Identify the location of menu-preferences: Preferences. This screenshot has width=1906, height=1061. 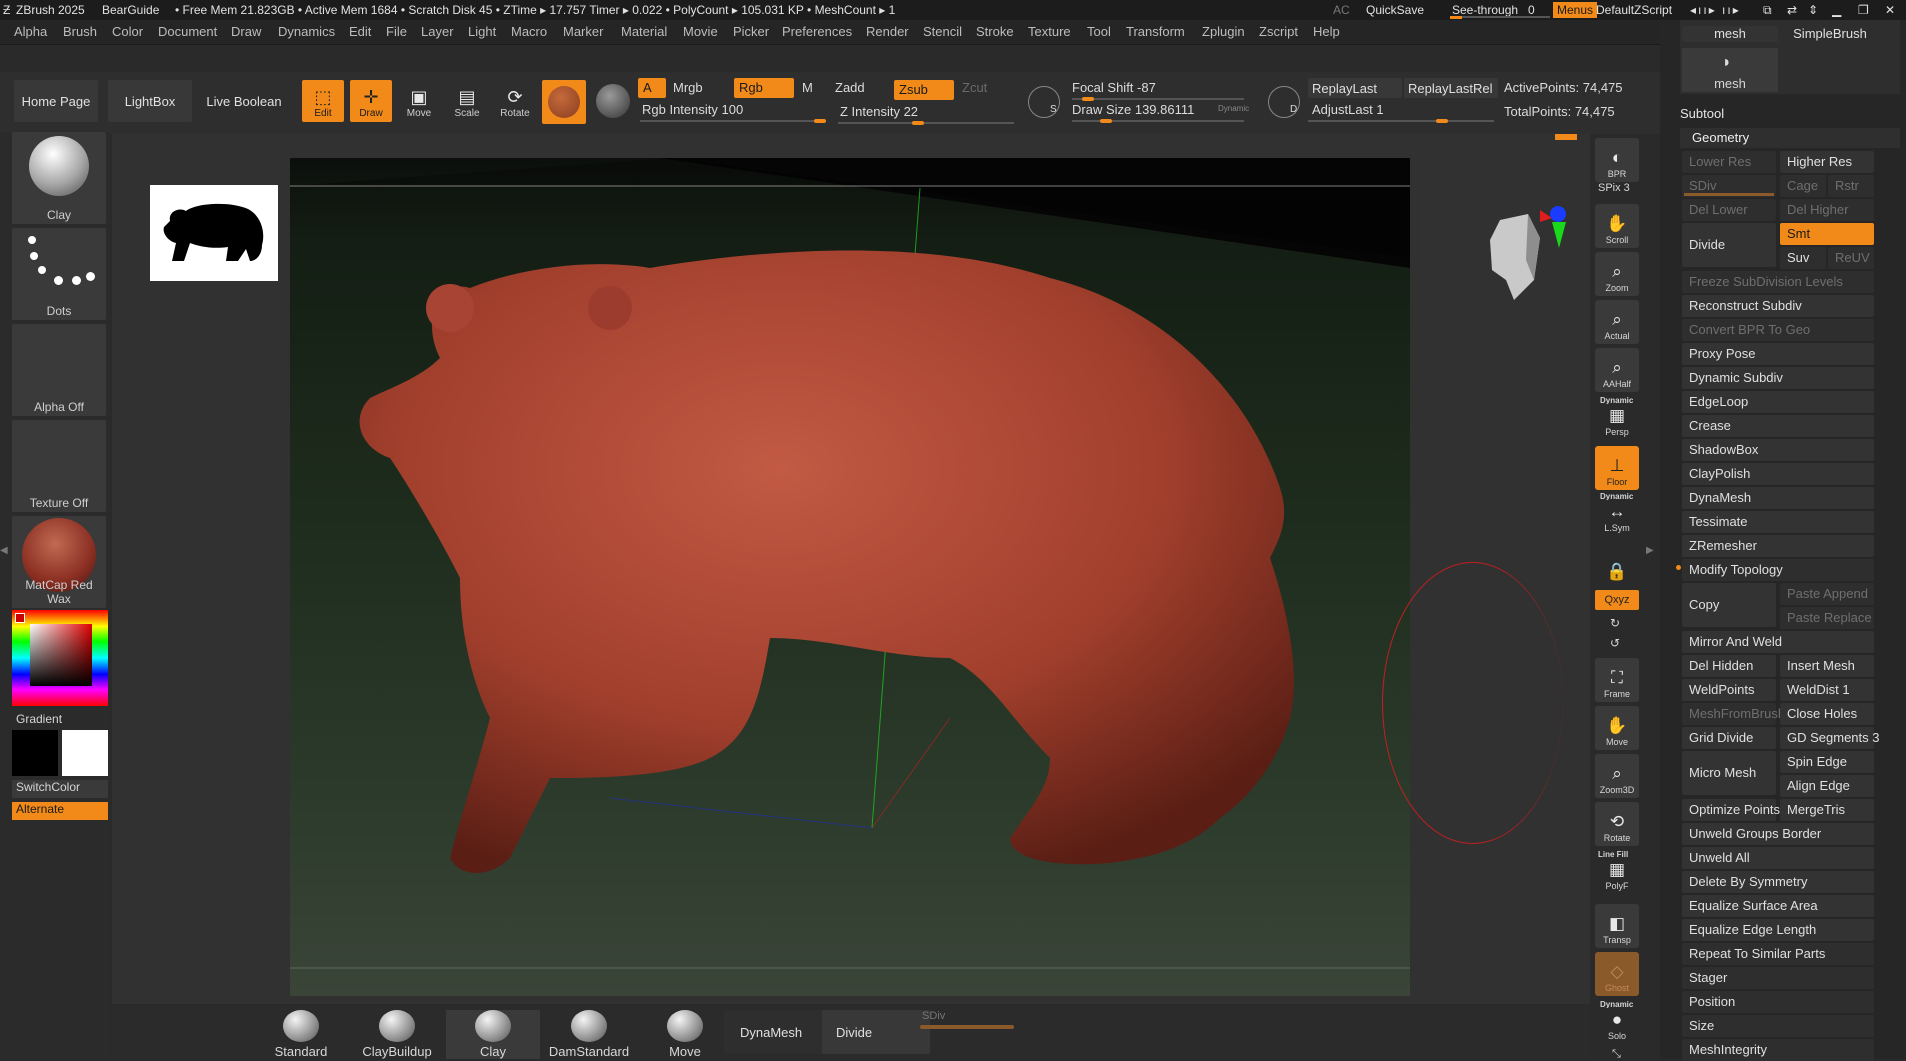
(817, 31).